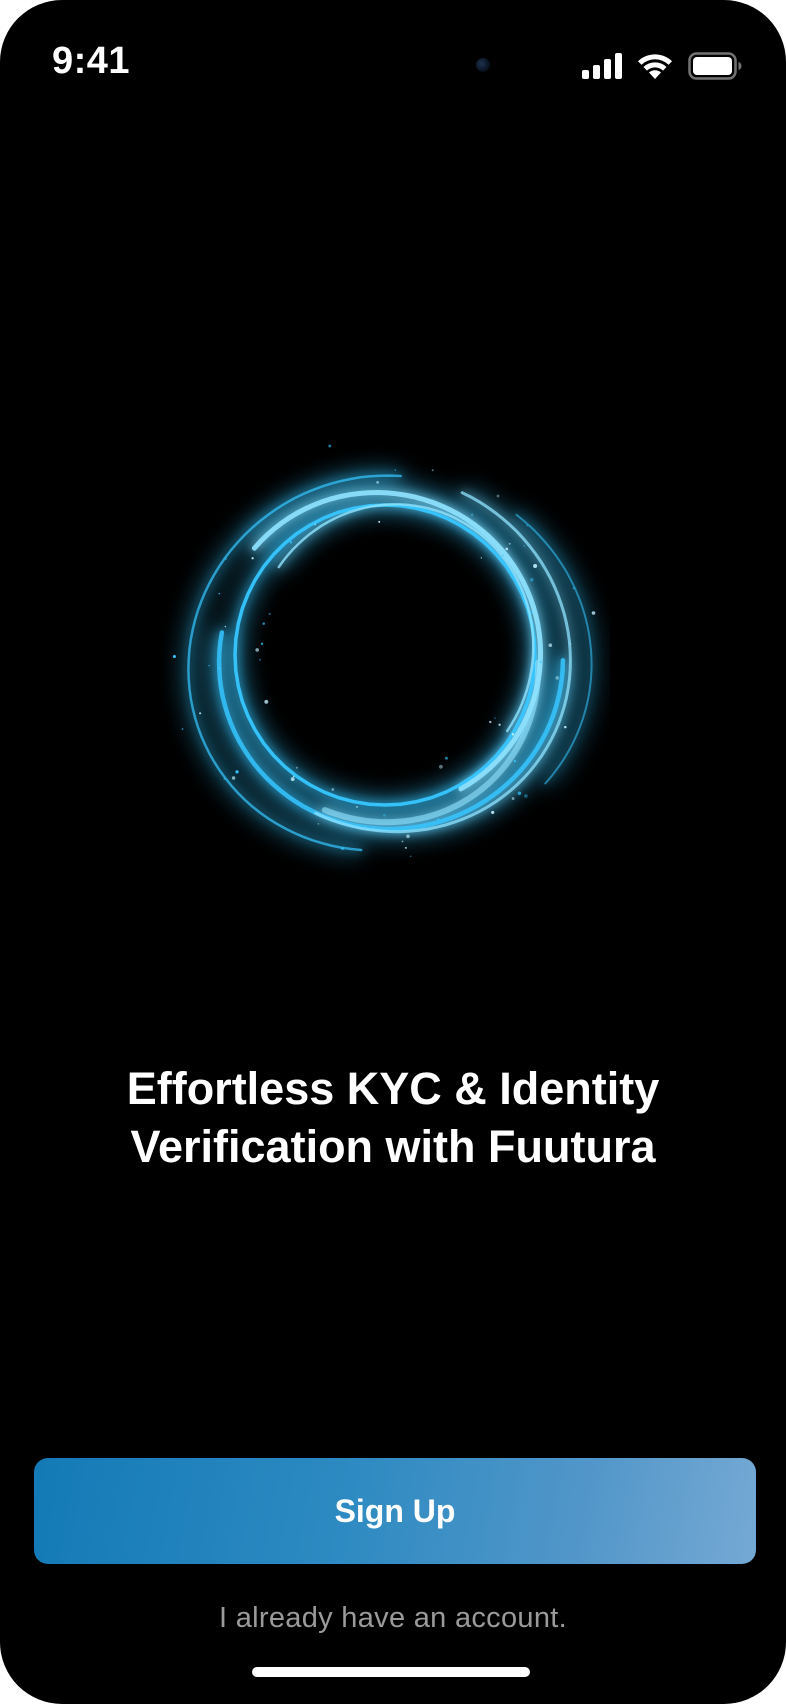 This screenshot has width=786, height=1704. What do you see at coordinates (483, 65) in the screenshot?
I see `front-camera` at bounding box center [483, 65].